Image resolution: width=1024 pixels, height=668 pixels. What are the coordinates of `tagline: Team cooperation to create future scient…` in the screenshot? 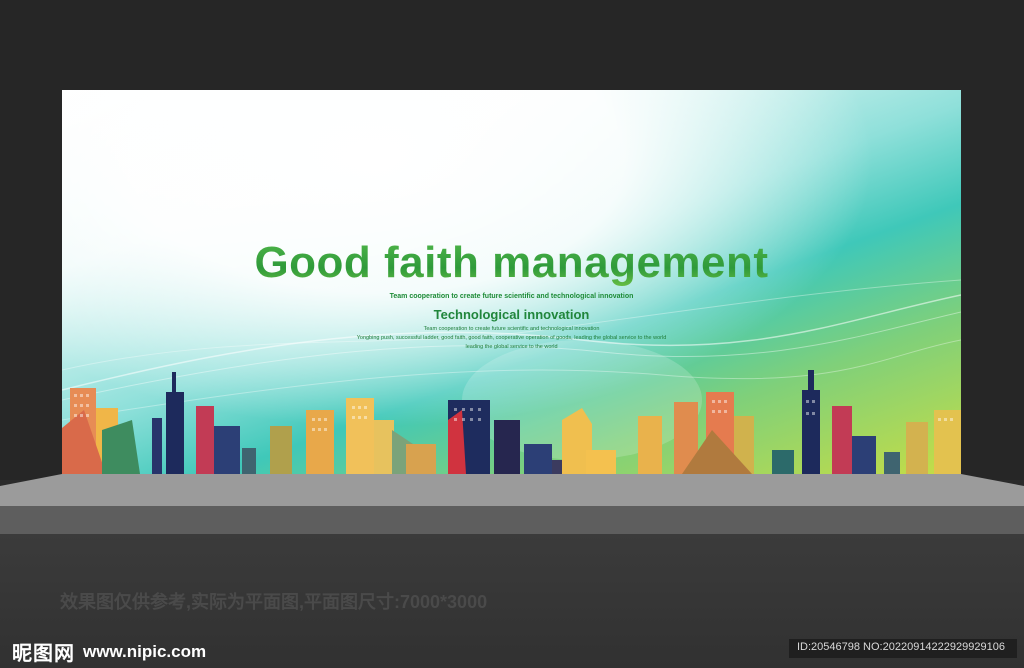 It's located at (511, 296).